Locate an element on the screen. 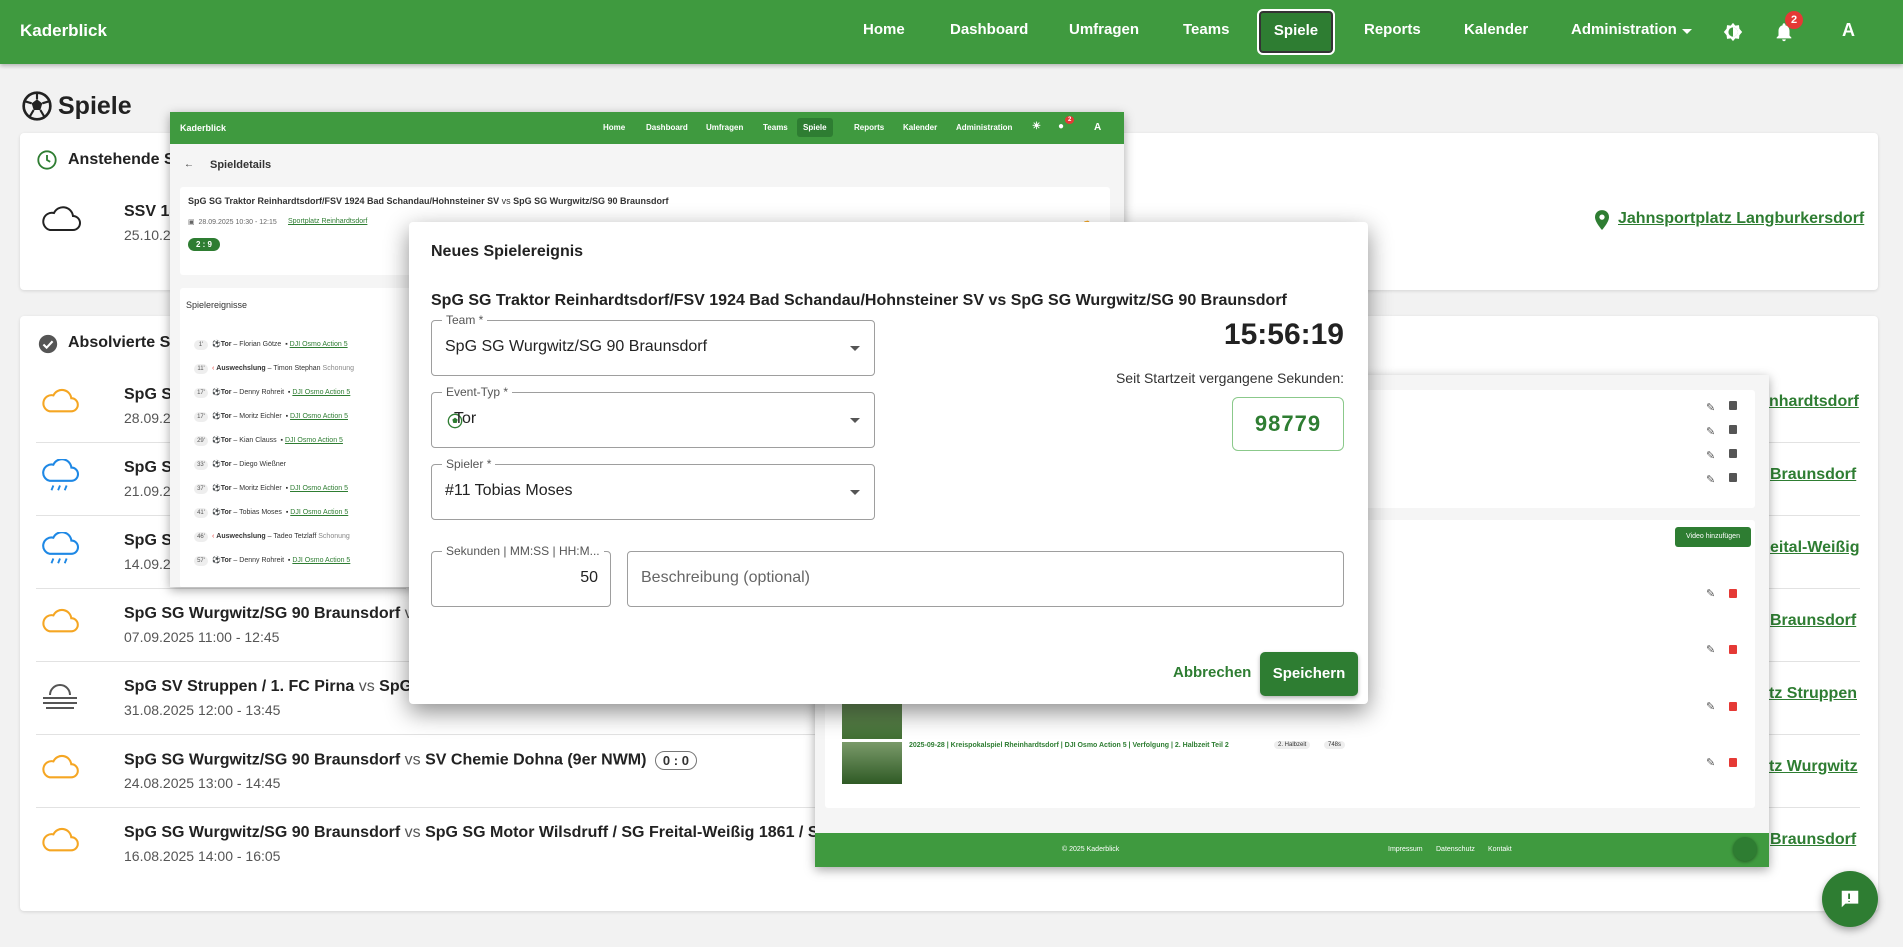 The height and width of the screenshot is (947, 1903). team-value: SpG SG Wurgwitz/SG 90 Braunsdorf is located at coordinates (576, 346).